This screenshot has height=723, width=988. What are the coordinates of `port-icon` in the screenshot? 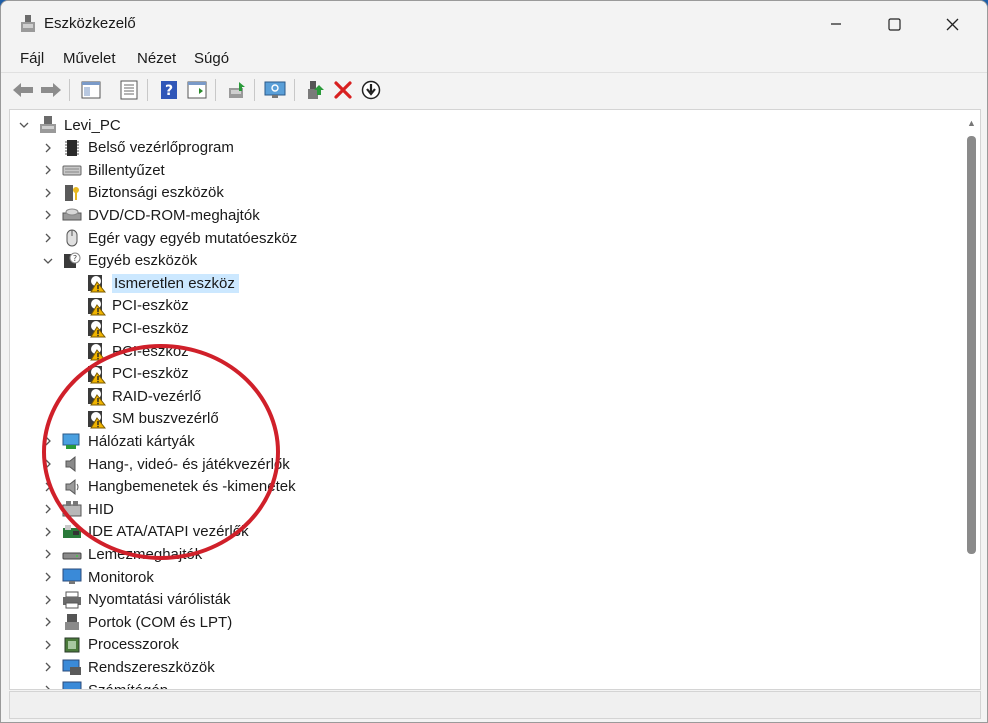 It's located at (72, 622).